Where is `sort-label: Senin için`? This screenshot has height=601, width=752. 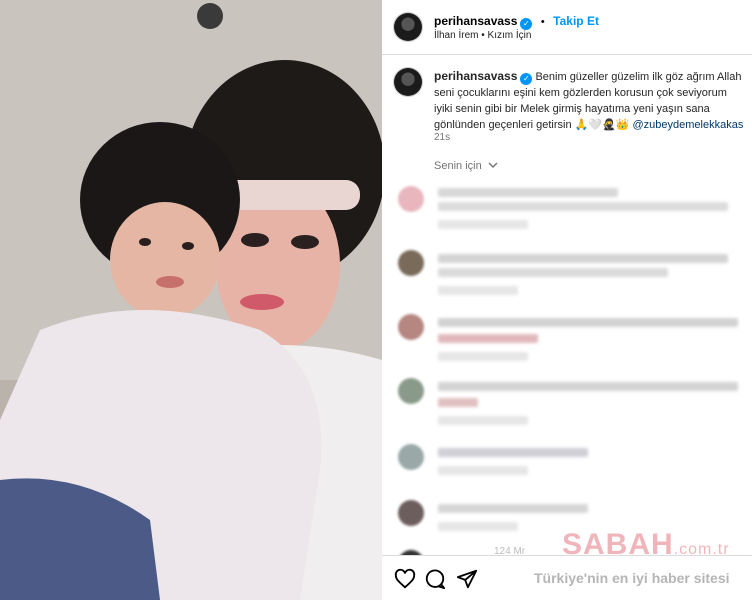 sort-label: Senin için is located at coordinates (458, 166).